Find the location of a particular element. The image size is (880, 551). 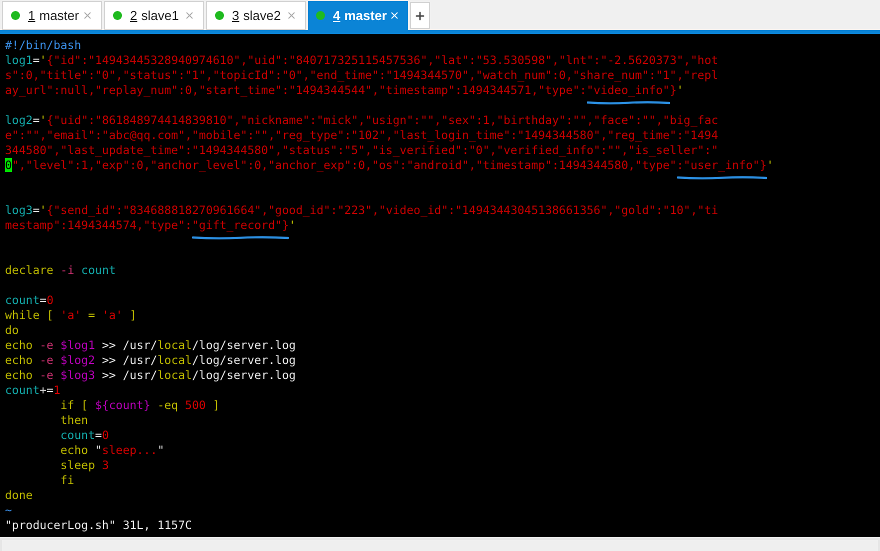

tab-number: 1 is located at coordinates (32, 15).